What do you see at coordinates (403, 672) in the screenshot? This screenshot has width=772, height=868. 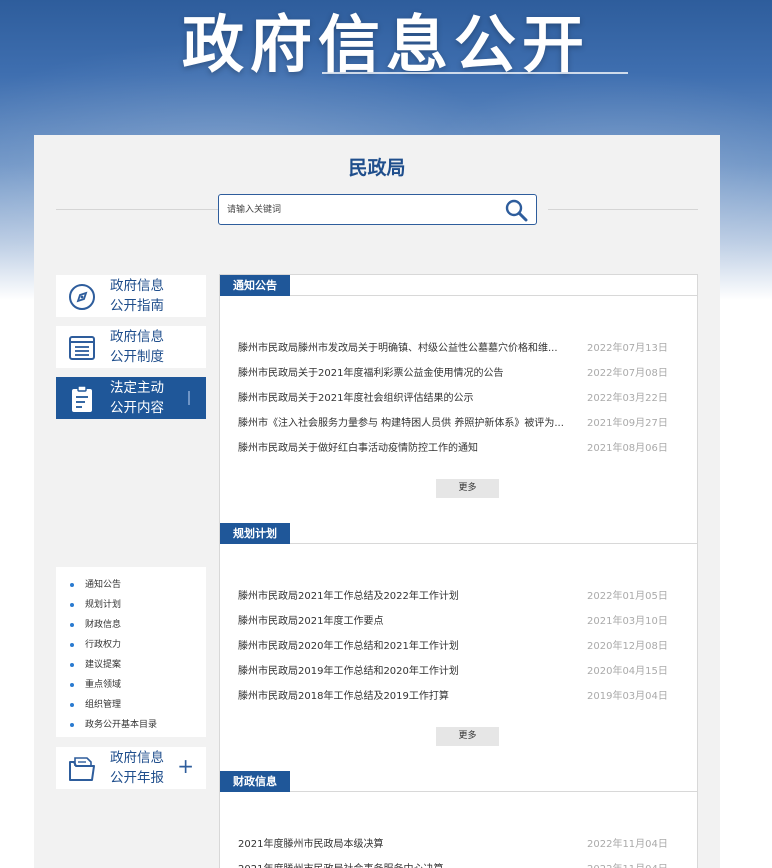 I see `item-title: 滕州市民政局2019年工作总结和2020年工作计划` at bounding box center [403, 672].